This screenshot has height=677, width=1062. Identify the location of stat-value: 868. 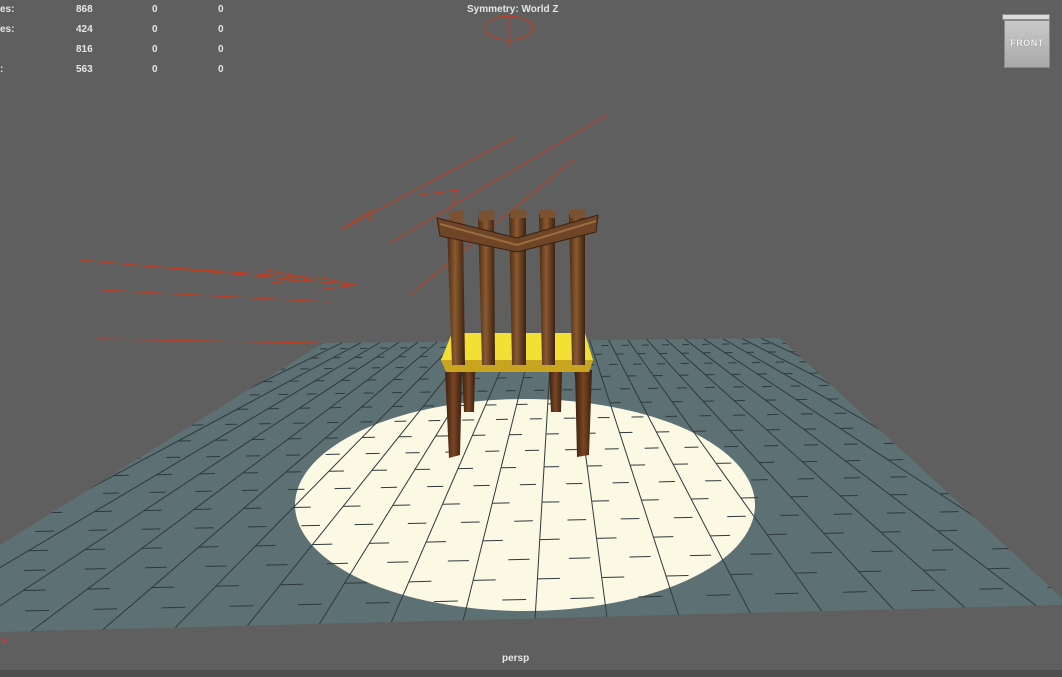
(84, 9).